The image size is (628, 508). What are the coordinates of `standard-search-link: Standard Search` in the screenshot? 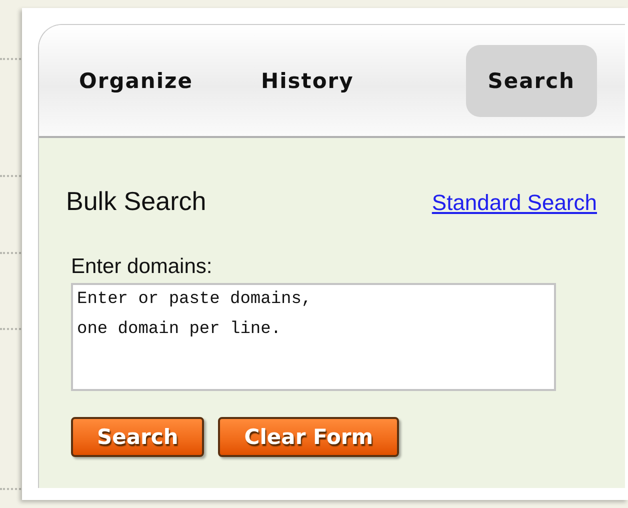 It's located at (514, 203).